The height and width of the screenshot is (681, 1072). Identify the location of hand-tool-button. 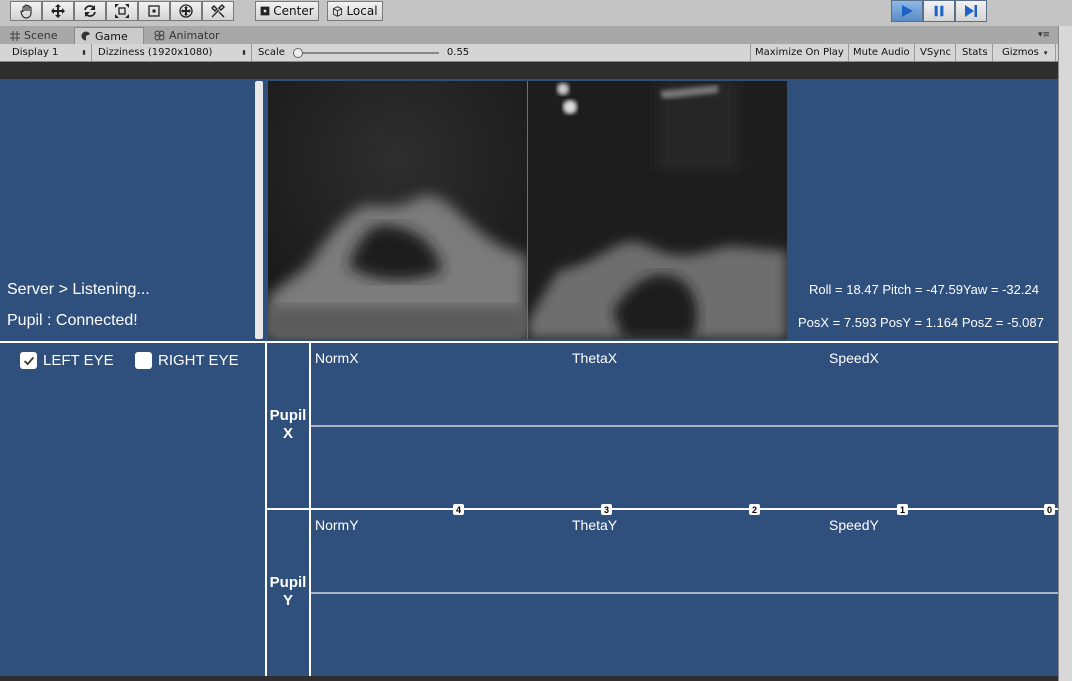
(26, 11).